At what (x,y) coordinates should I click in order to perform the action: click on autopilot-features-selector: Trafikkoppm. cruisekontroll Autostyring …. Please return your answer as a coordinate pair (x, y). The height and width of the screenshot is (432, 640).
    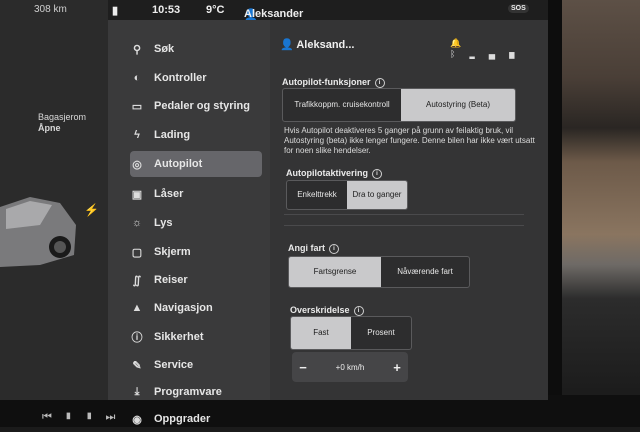
    Looking at the image, I should click on (399, 105).